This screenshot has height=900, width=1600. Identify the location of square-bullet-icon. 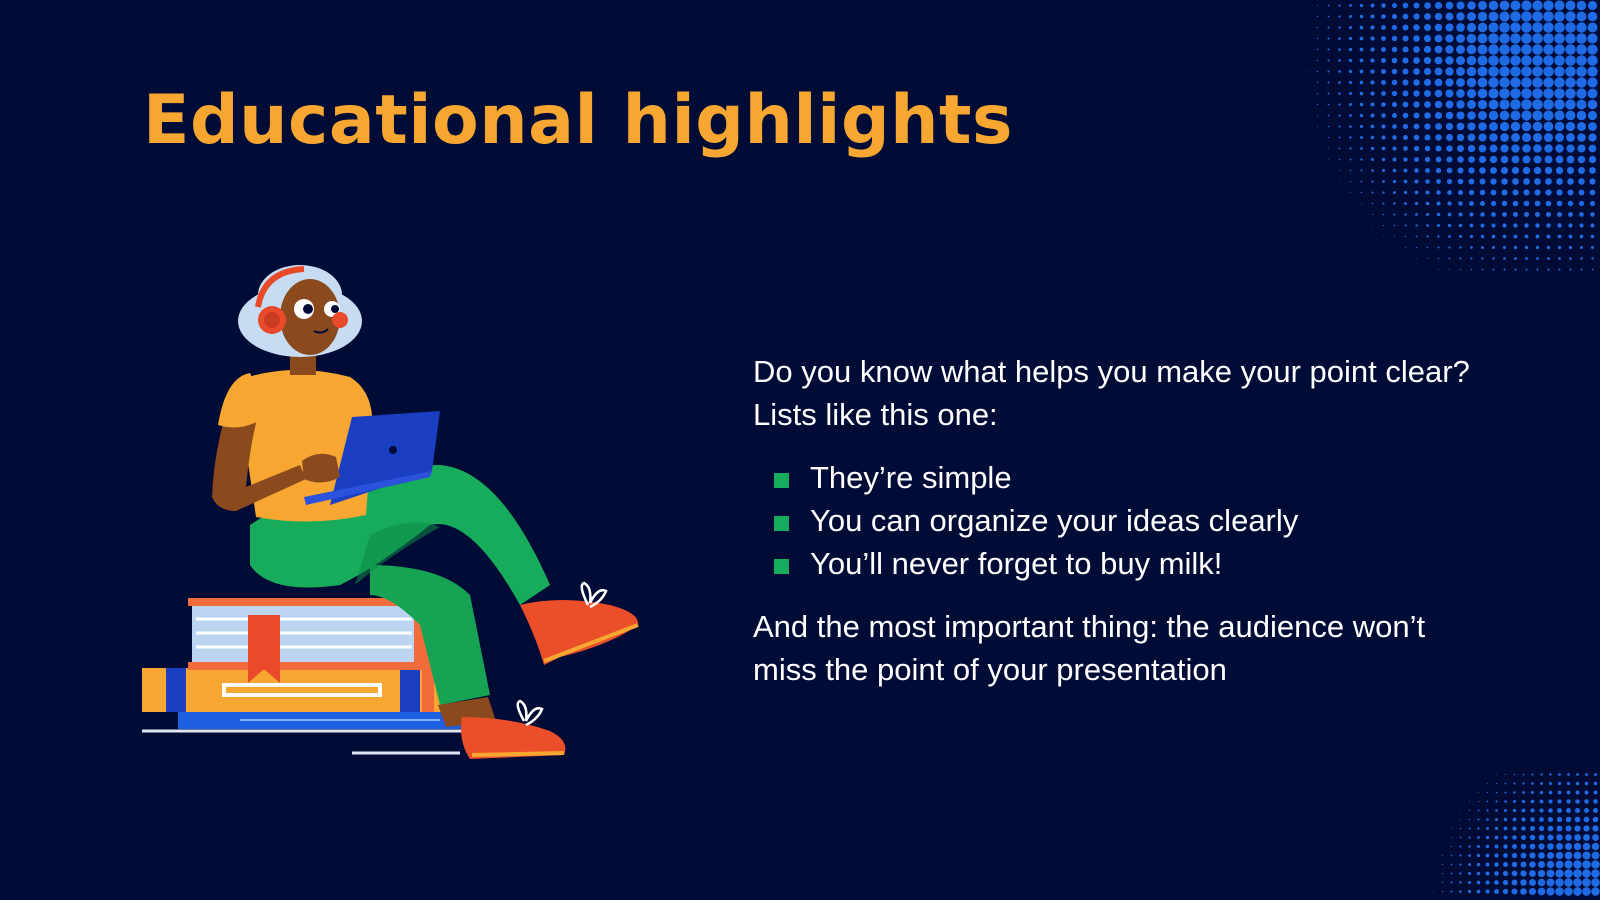
(781, 566).